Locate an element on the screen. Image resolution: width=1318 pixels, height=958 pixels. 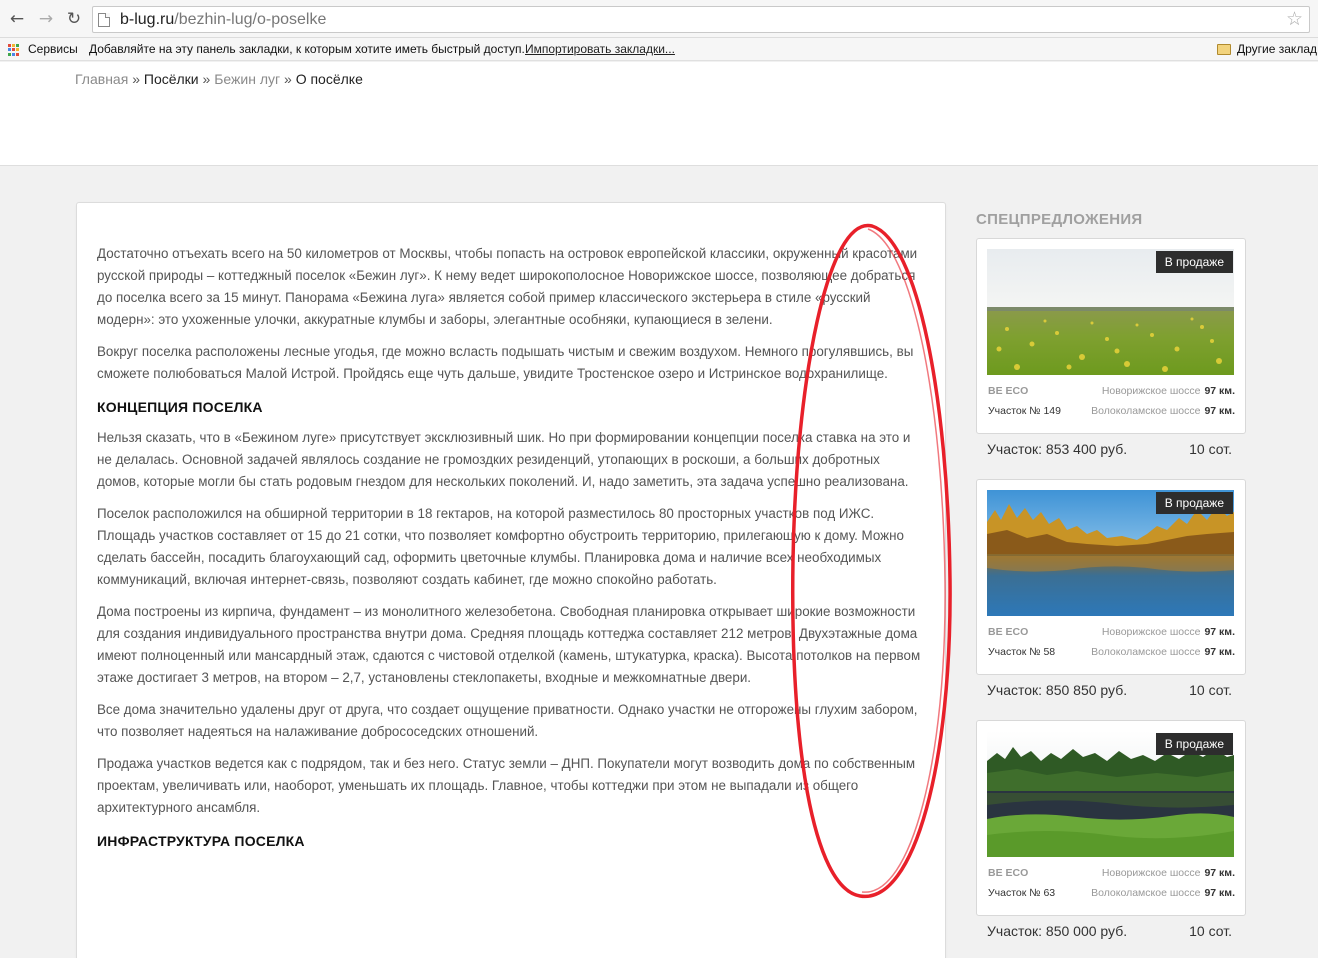
browser-toolbar: ← → ↻ b-lug.ru/bezhin-lug/o-poselke ☆ is located at coordinates (659, 19).